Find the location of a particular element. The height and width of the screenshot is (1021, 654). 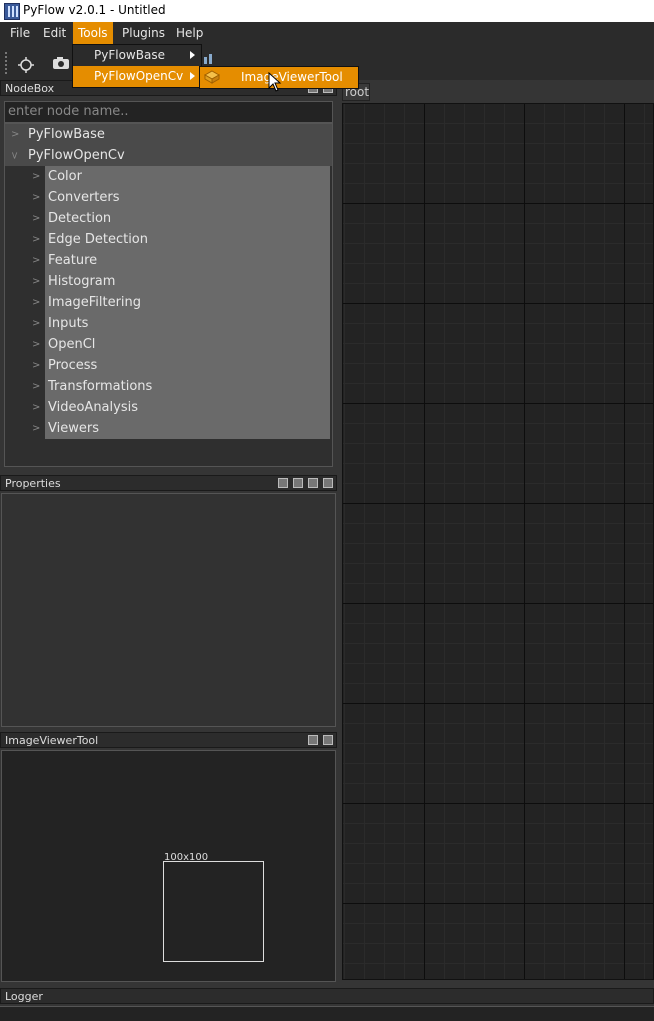

tool-icon is located at coordinates (212, 77).